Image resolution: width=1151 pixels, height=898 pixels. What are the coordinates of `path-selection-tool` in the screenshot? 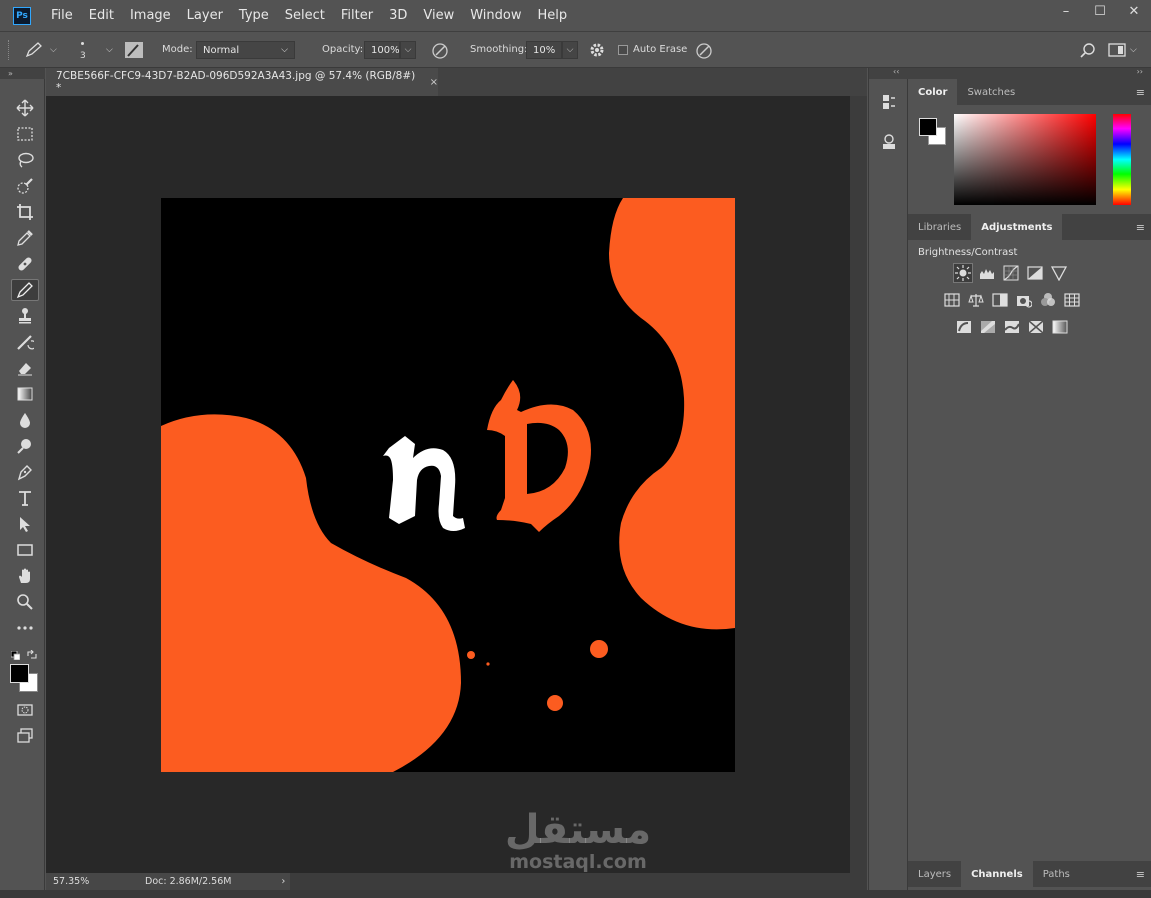 It's located at (25, 524).